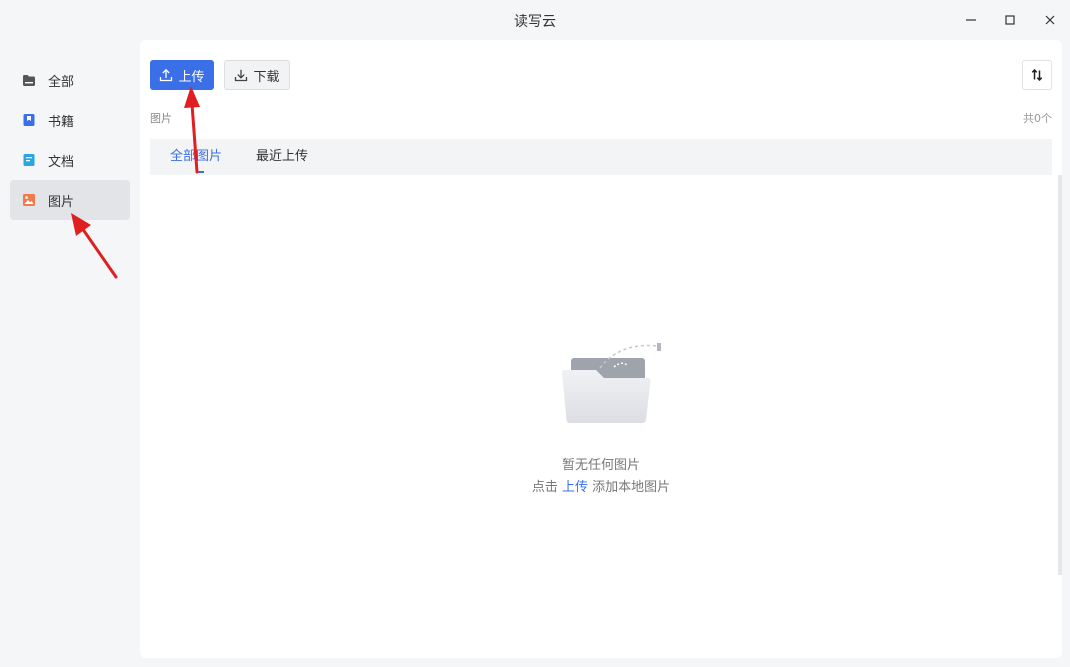 The width and height of the screenshot is (1070, 667). Describe the element at coordinates (544, 487) in the screenshot. I see `empty-hint-prefix: 点击` at that location.